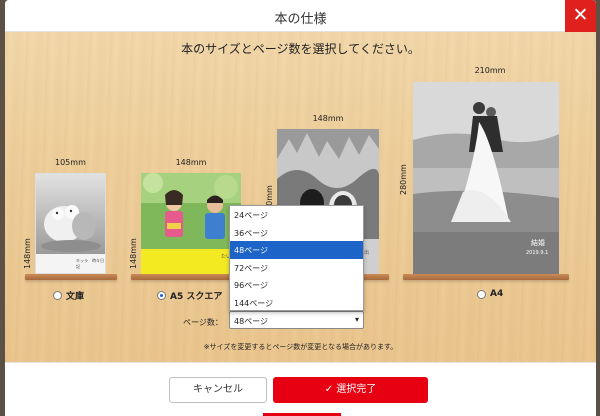  What do you see at coordinates (70, 162) in the screenshot?
I see `bunko-width-label: 105mm` at bounding box center [70, 162].